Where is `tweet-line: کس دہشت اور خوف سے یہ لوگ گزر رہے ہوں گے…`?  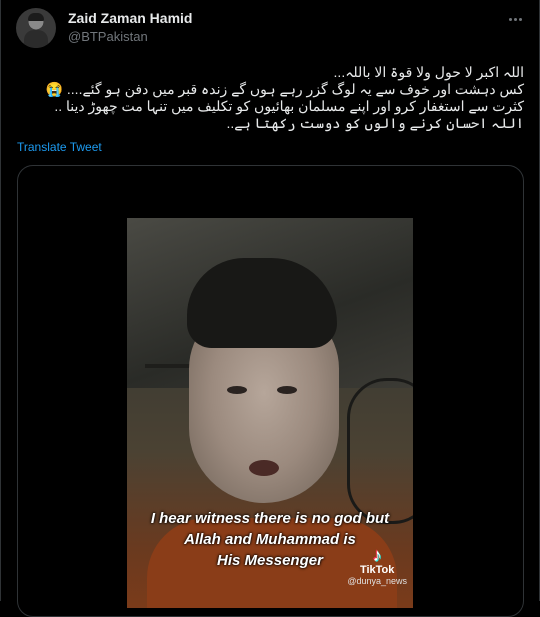 tweet-line: کس دہشت اور خوف سے یہ لوگ گزر رہے ہوں گے… is located at coordinates (284, 89).